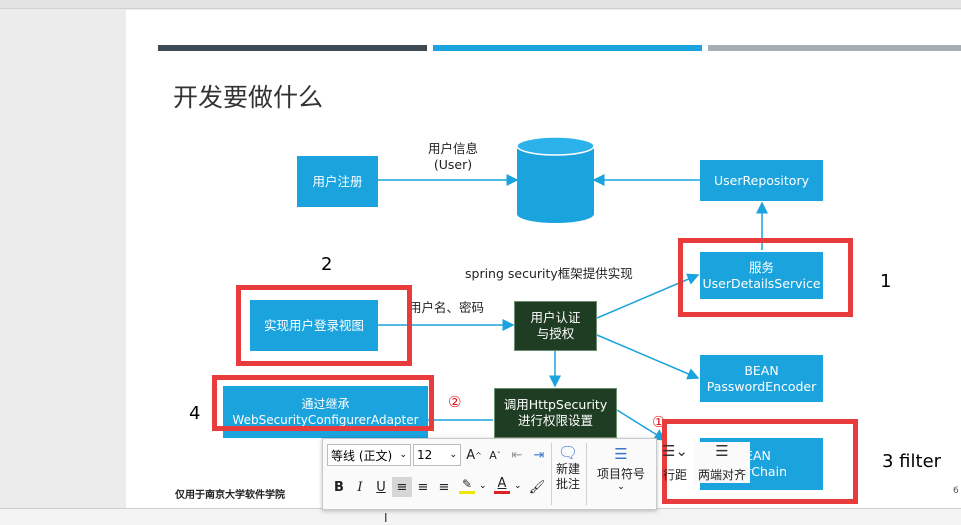 The image size is (961, 525). I want to click on spring-security-note: spring security框架提供实现, so click(549, 273).